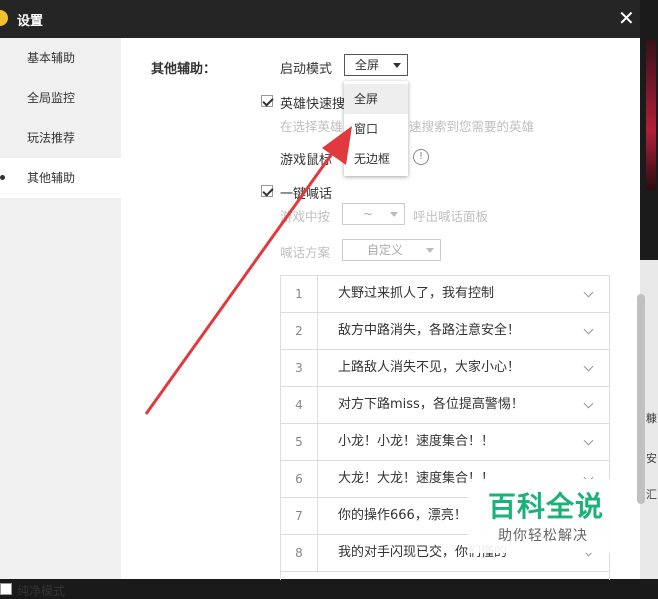 The width and height of the screenshot is (658, 599). Describe the element at coordinates (51, 178) in the screenshot. I see `sidebar-item-label: 其他辅助` at that location.